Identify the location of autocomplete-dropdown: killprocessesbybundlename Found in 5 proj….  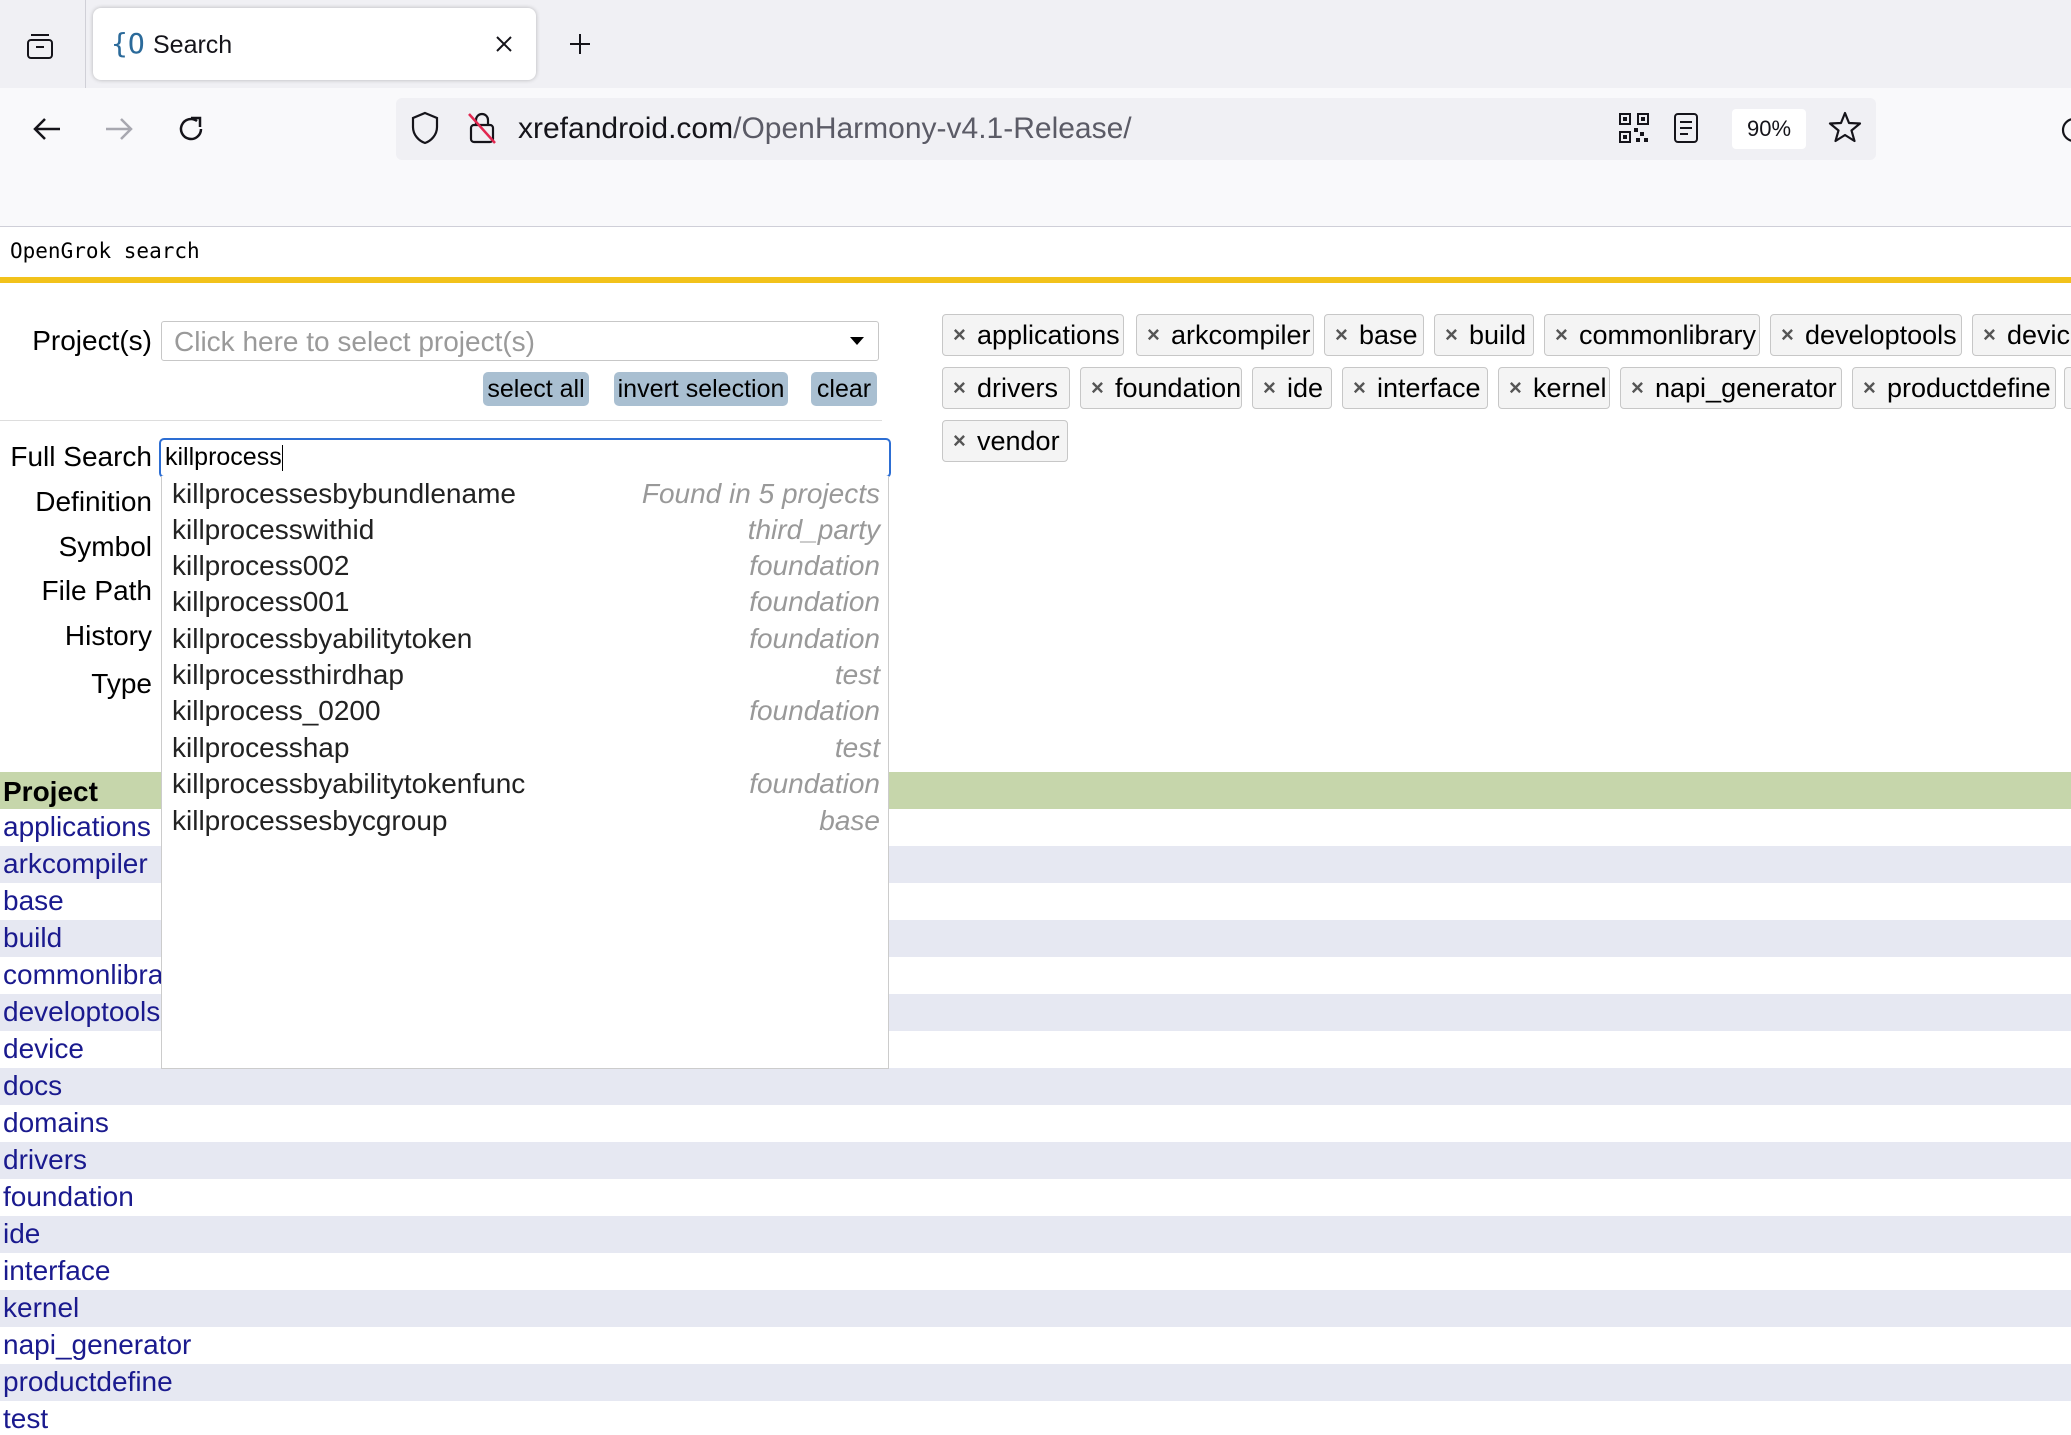
(525, 772).